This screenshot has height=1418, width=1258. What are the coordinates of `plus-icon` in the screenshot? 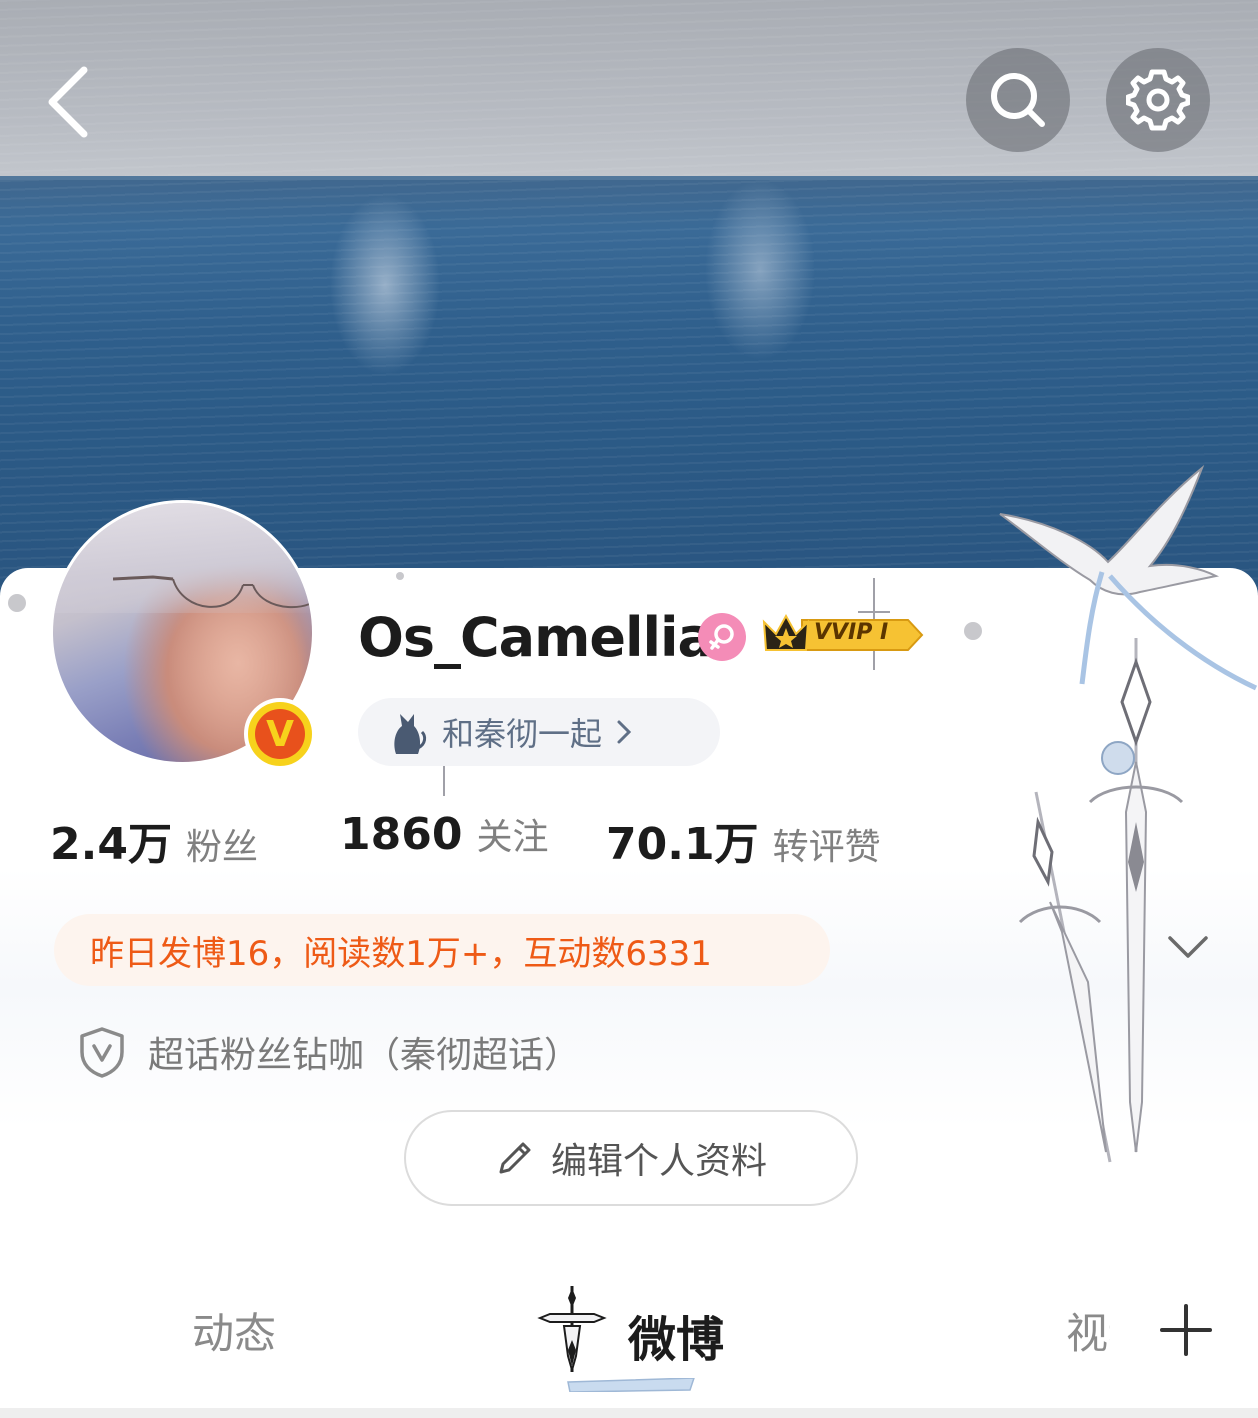 It's located at (1186, 1330).